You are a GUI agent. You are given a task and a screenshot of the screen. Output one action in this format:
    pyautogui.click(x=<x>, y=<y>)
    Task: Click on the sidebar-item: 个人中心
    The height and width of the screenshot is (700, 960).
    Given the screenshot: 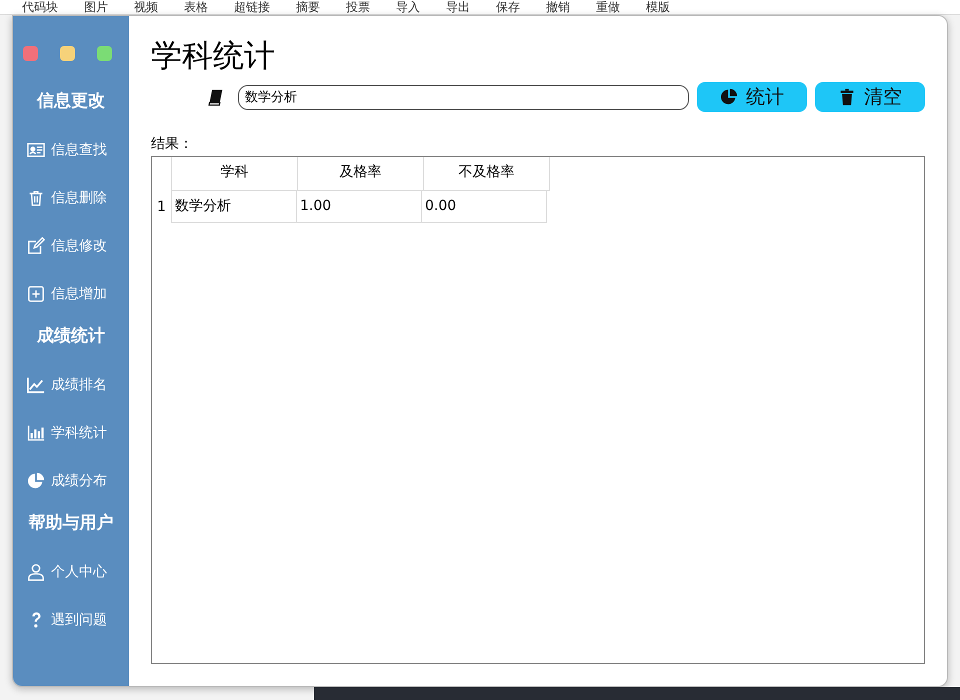 What is the action you would take?
    pyautogui.click(x=71, y=572)
    